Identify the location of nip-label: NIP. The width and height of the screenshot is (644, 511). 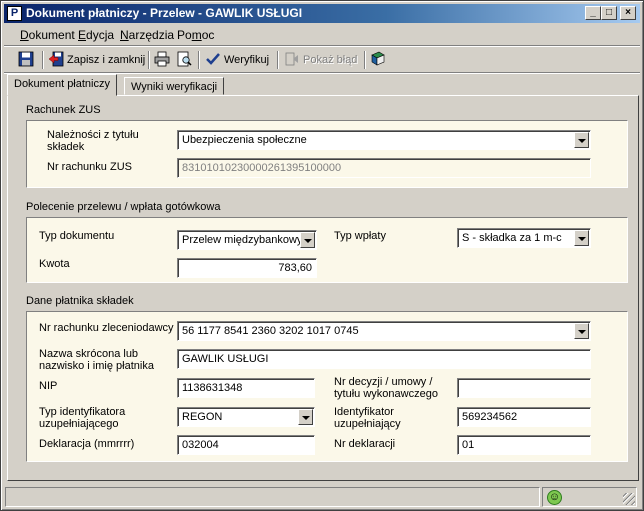
(48, 386).